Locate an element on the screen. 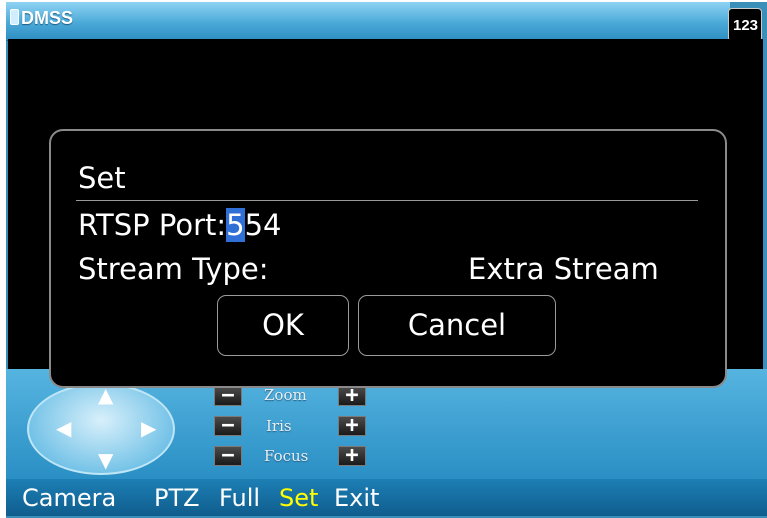 This screenshot has width=767, height=518. app-title-text: DMSS is located at coordinates (47, 18).